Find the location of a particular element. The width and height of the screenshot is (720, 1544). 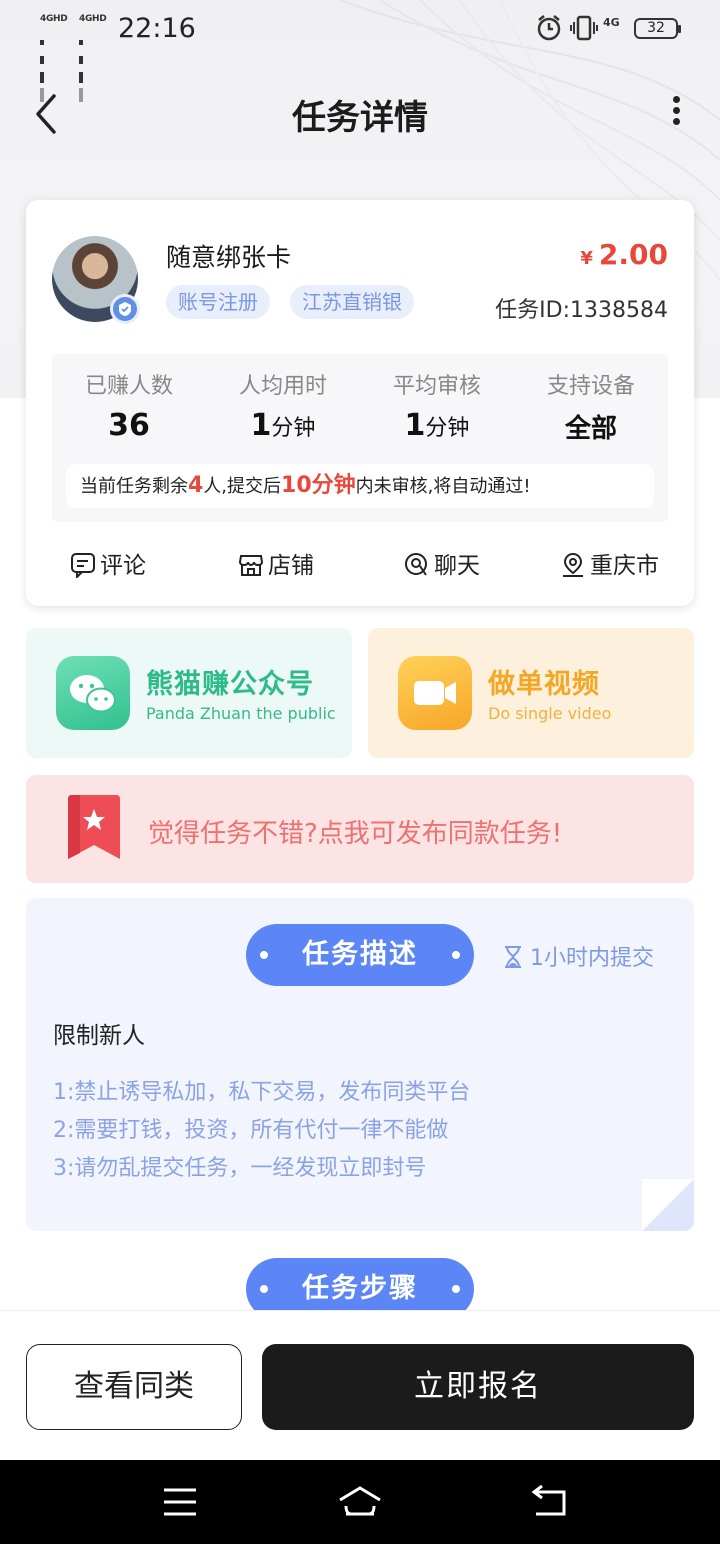

chat-icon is located at coordinates (416, 564).